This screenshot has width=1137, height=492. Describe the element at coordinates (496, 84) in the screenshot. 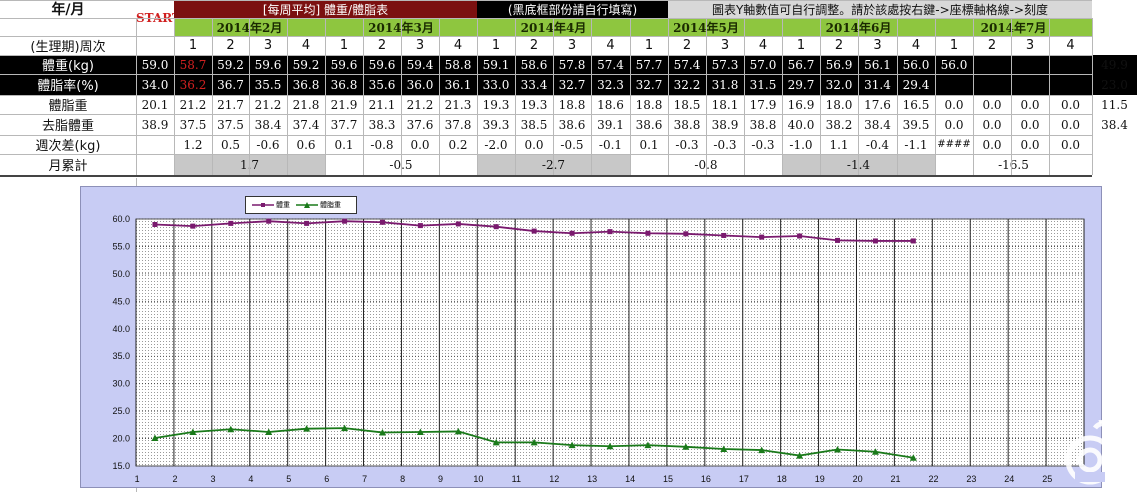

I see `data-cell: 33.0` at that location.